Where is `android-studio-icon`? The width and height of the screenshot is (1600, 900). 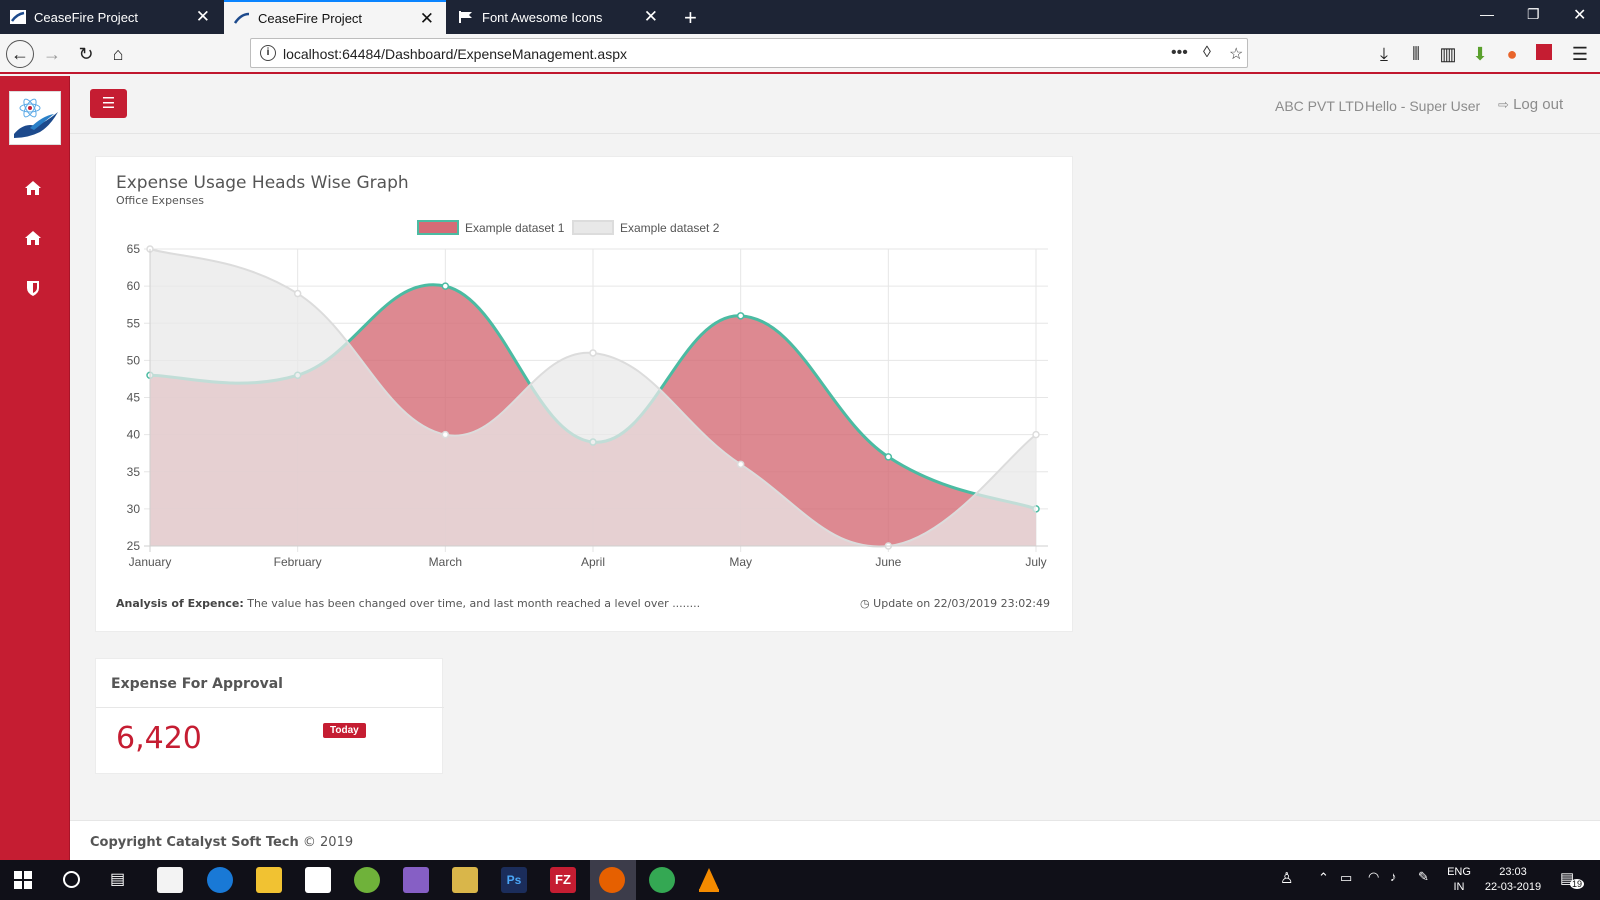 android-studio-icon is located at coordinates (367, 880).